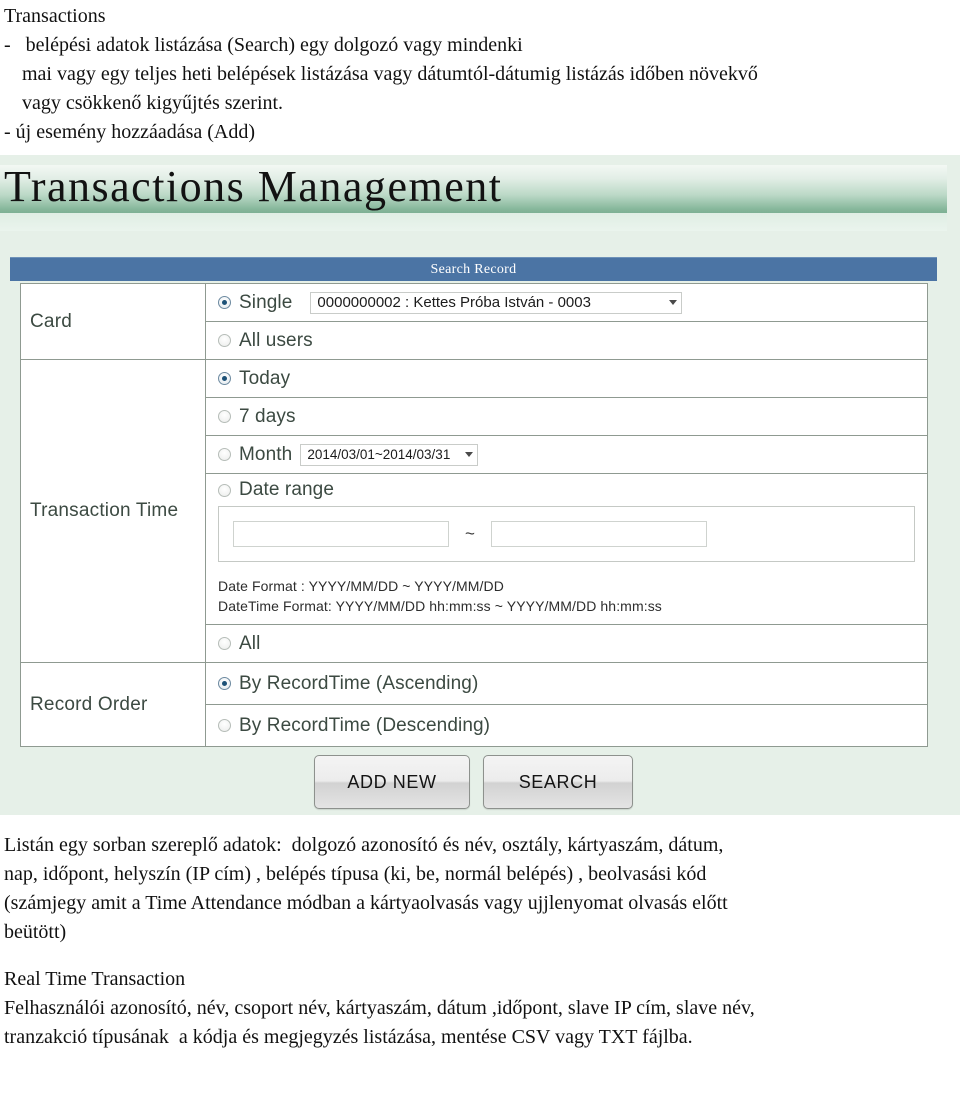  What do you see at coordinates (566, 725) in the screenshot?
I see `cell-order-descending: By RecordTime (Descending)` at bounding box center [566, 725].